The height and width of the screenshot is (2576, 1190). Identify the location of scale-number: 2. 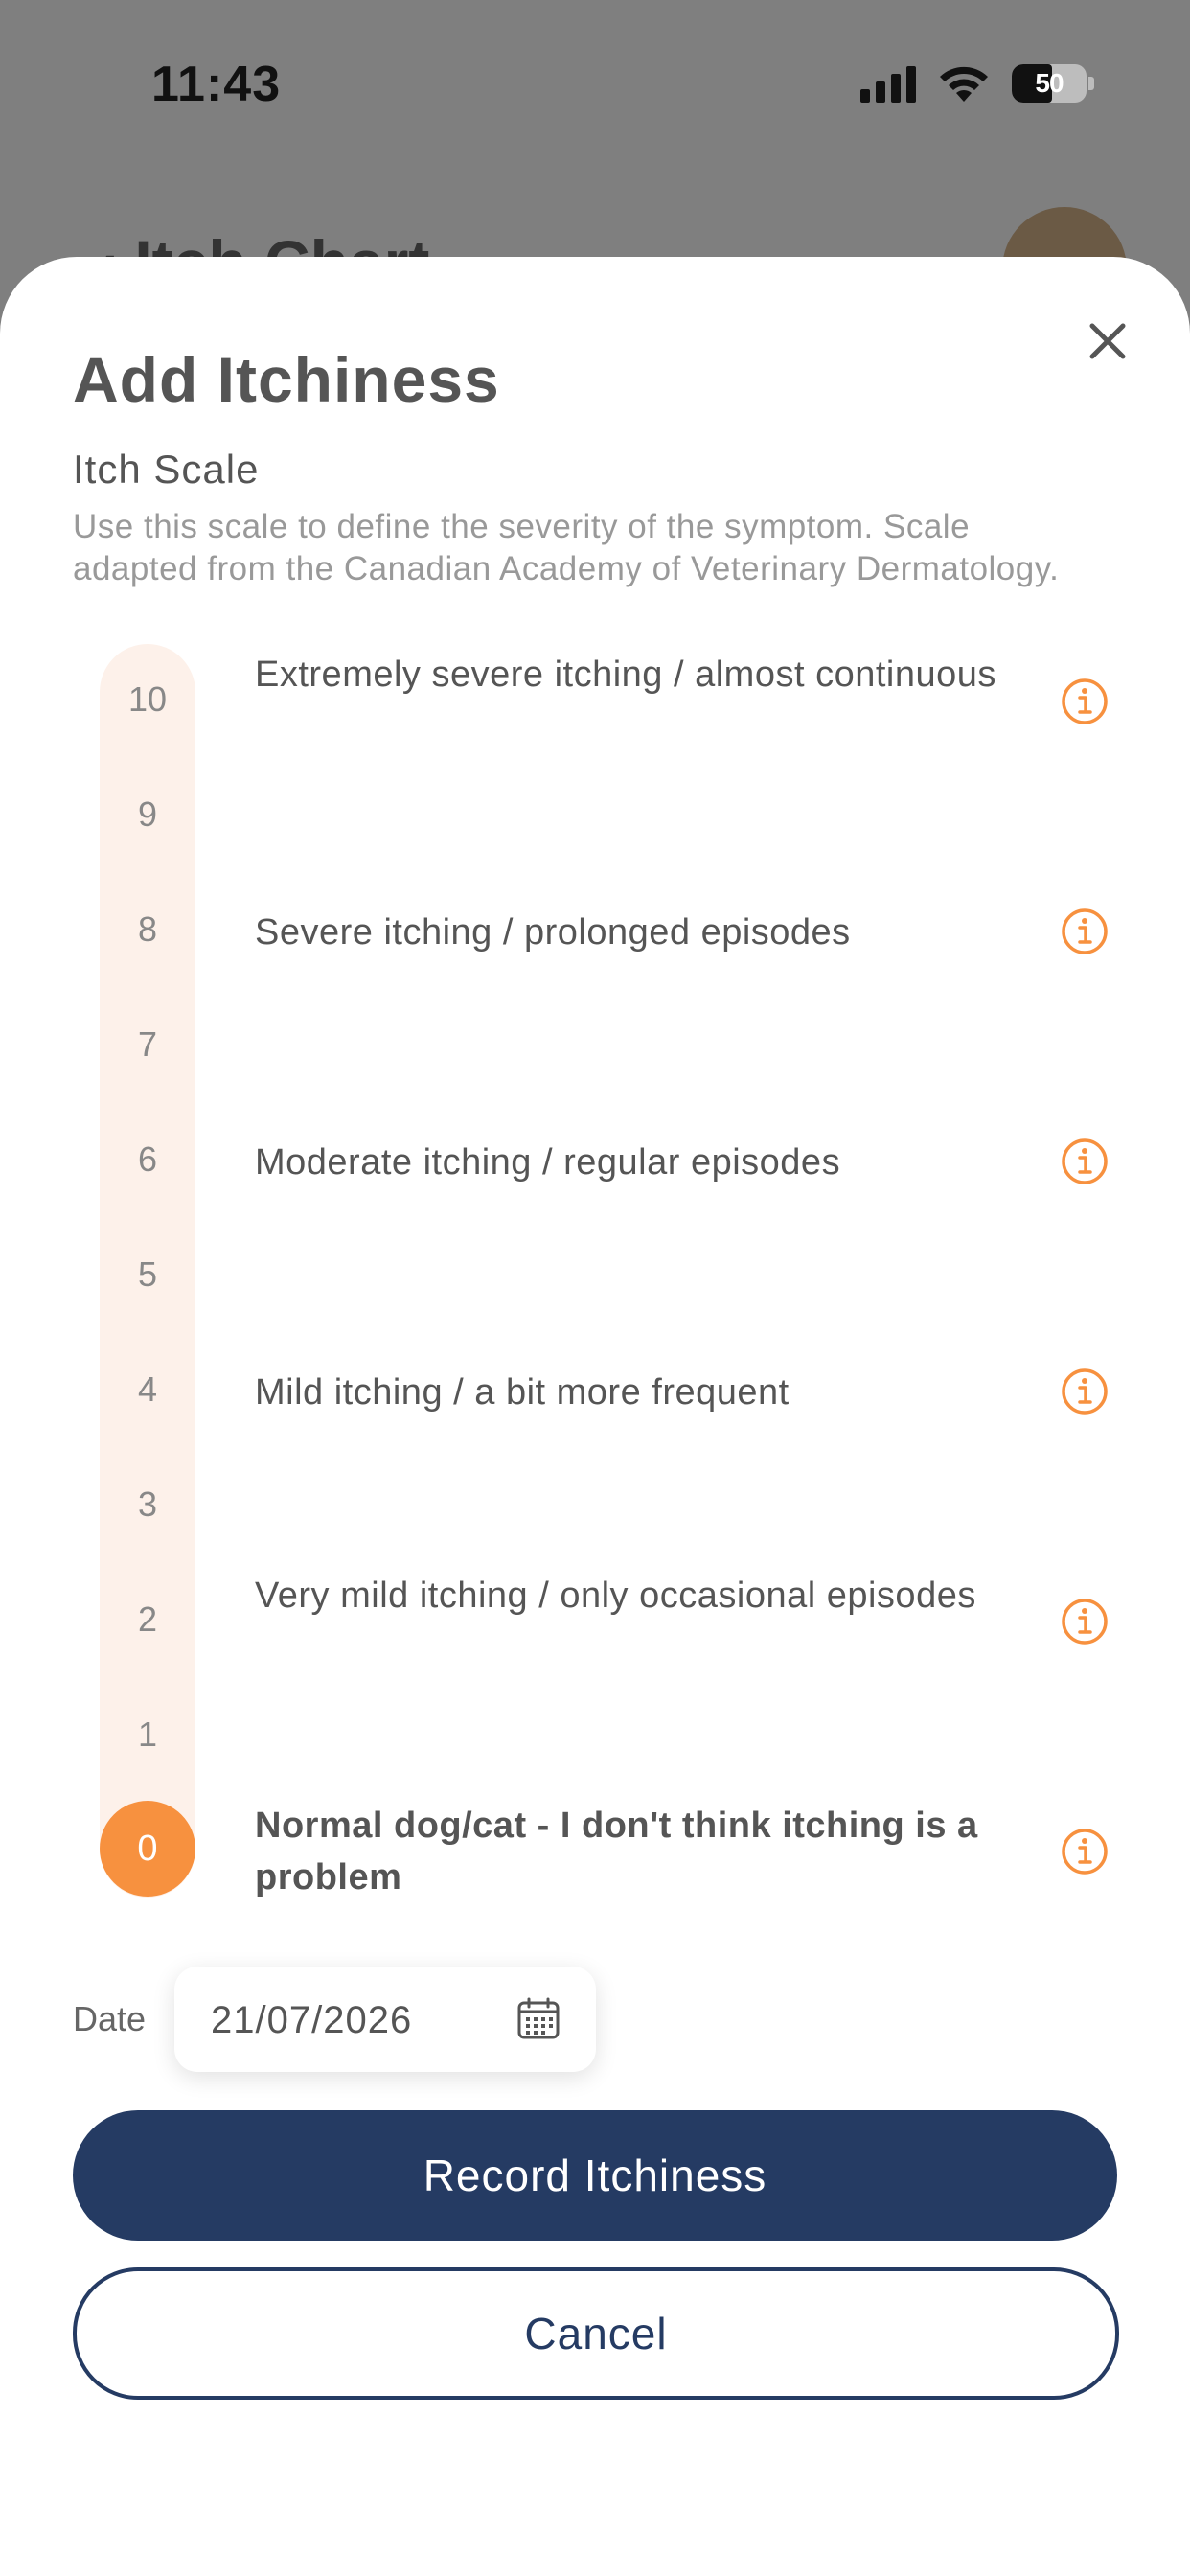
(148, 1619).